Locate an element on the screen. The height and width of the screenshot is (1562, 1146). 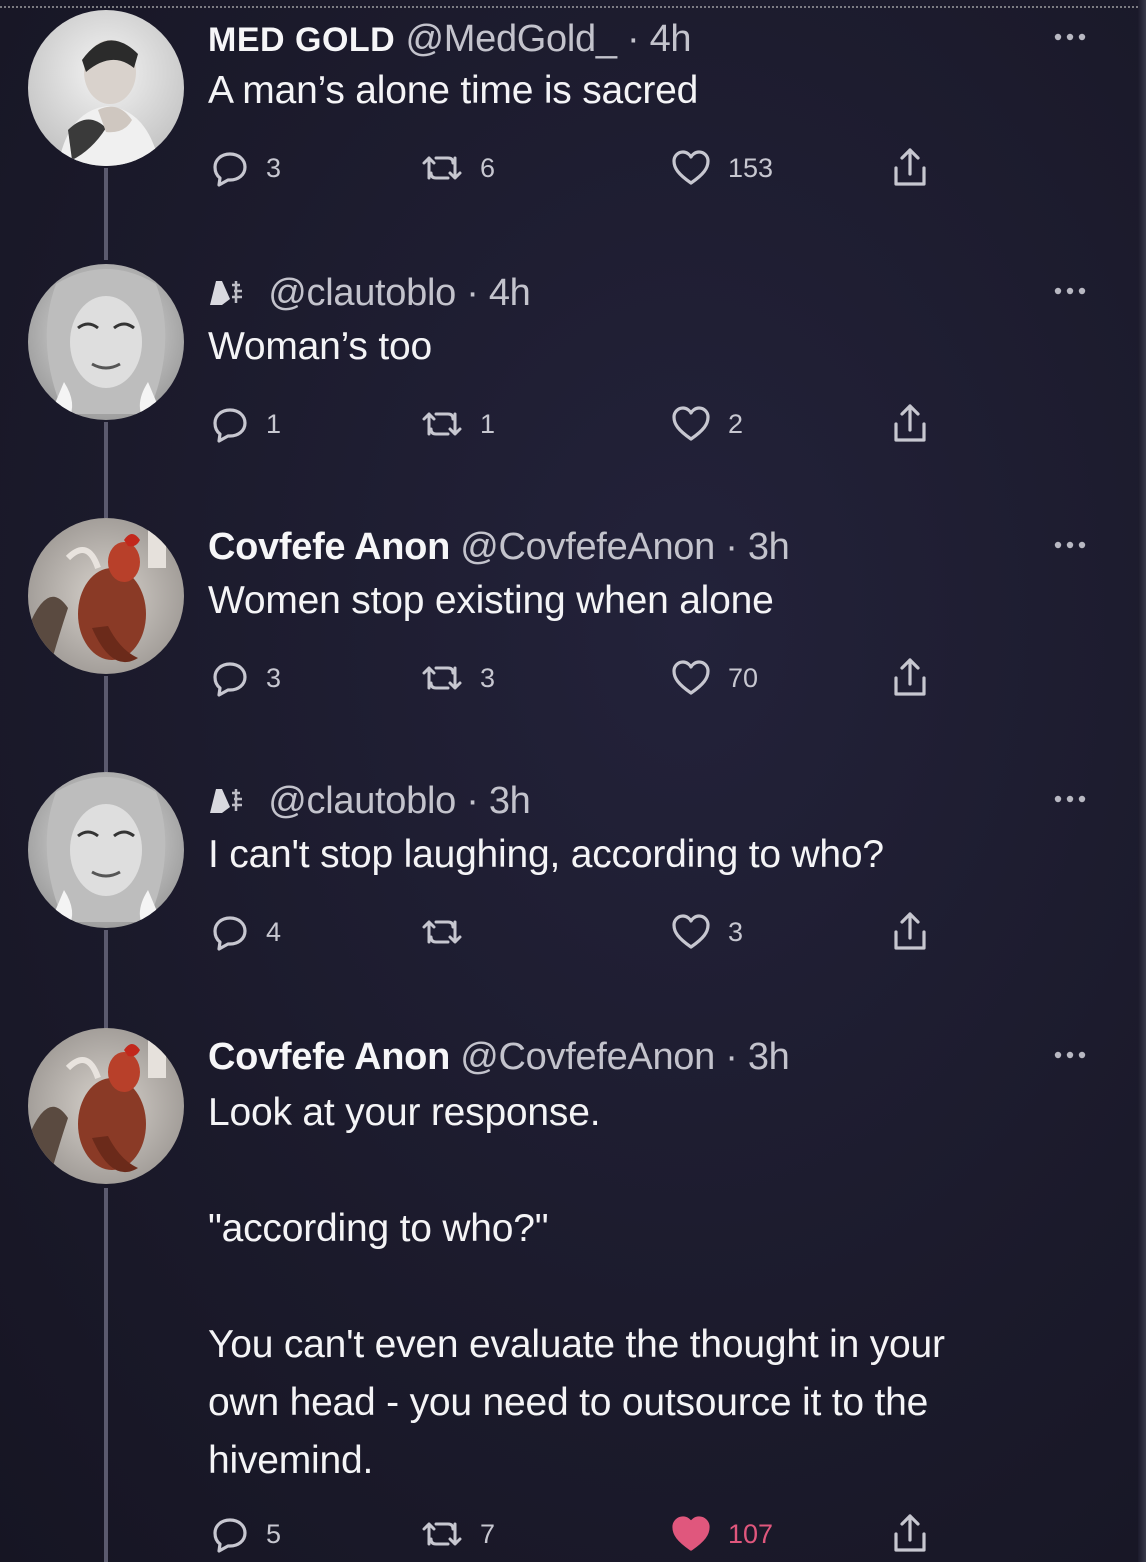
like-button: 3 is located at coordinates (706, 932).